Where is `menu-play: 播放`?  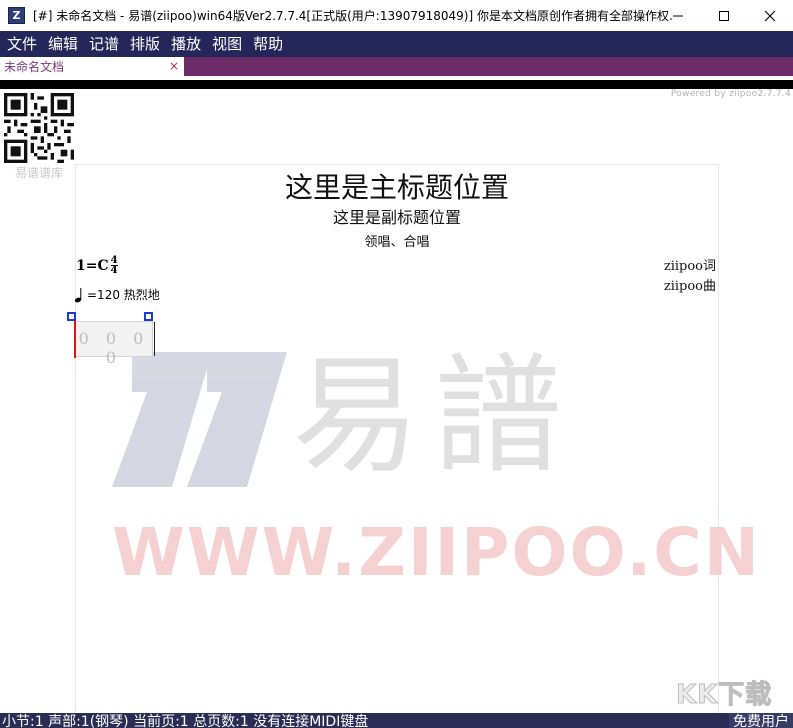
menu-play: 播放 is located at coordinates (188, 44).